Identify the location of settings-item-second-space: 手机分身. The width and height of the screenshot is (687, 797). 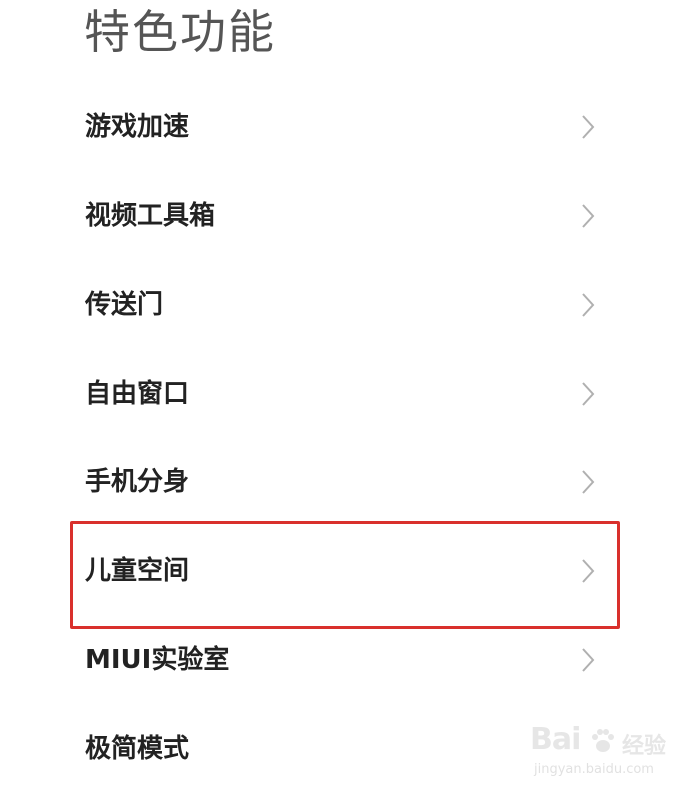
(343, 481).